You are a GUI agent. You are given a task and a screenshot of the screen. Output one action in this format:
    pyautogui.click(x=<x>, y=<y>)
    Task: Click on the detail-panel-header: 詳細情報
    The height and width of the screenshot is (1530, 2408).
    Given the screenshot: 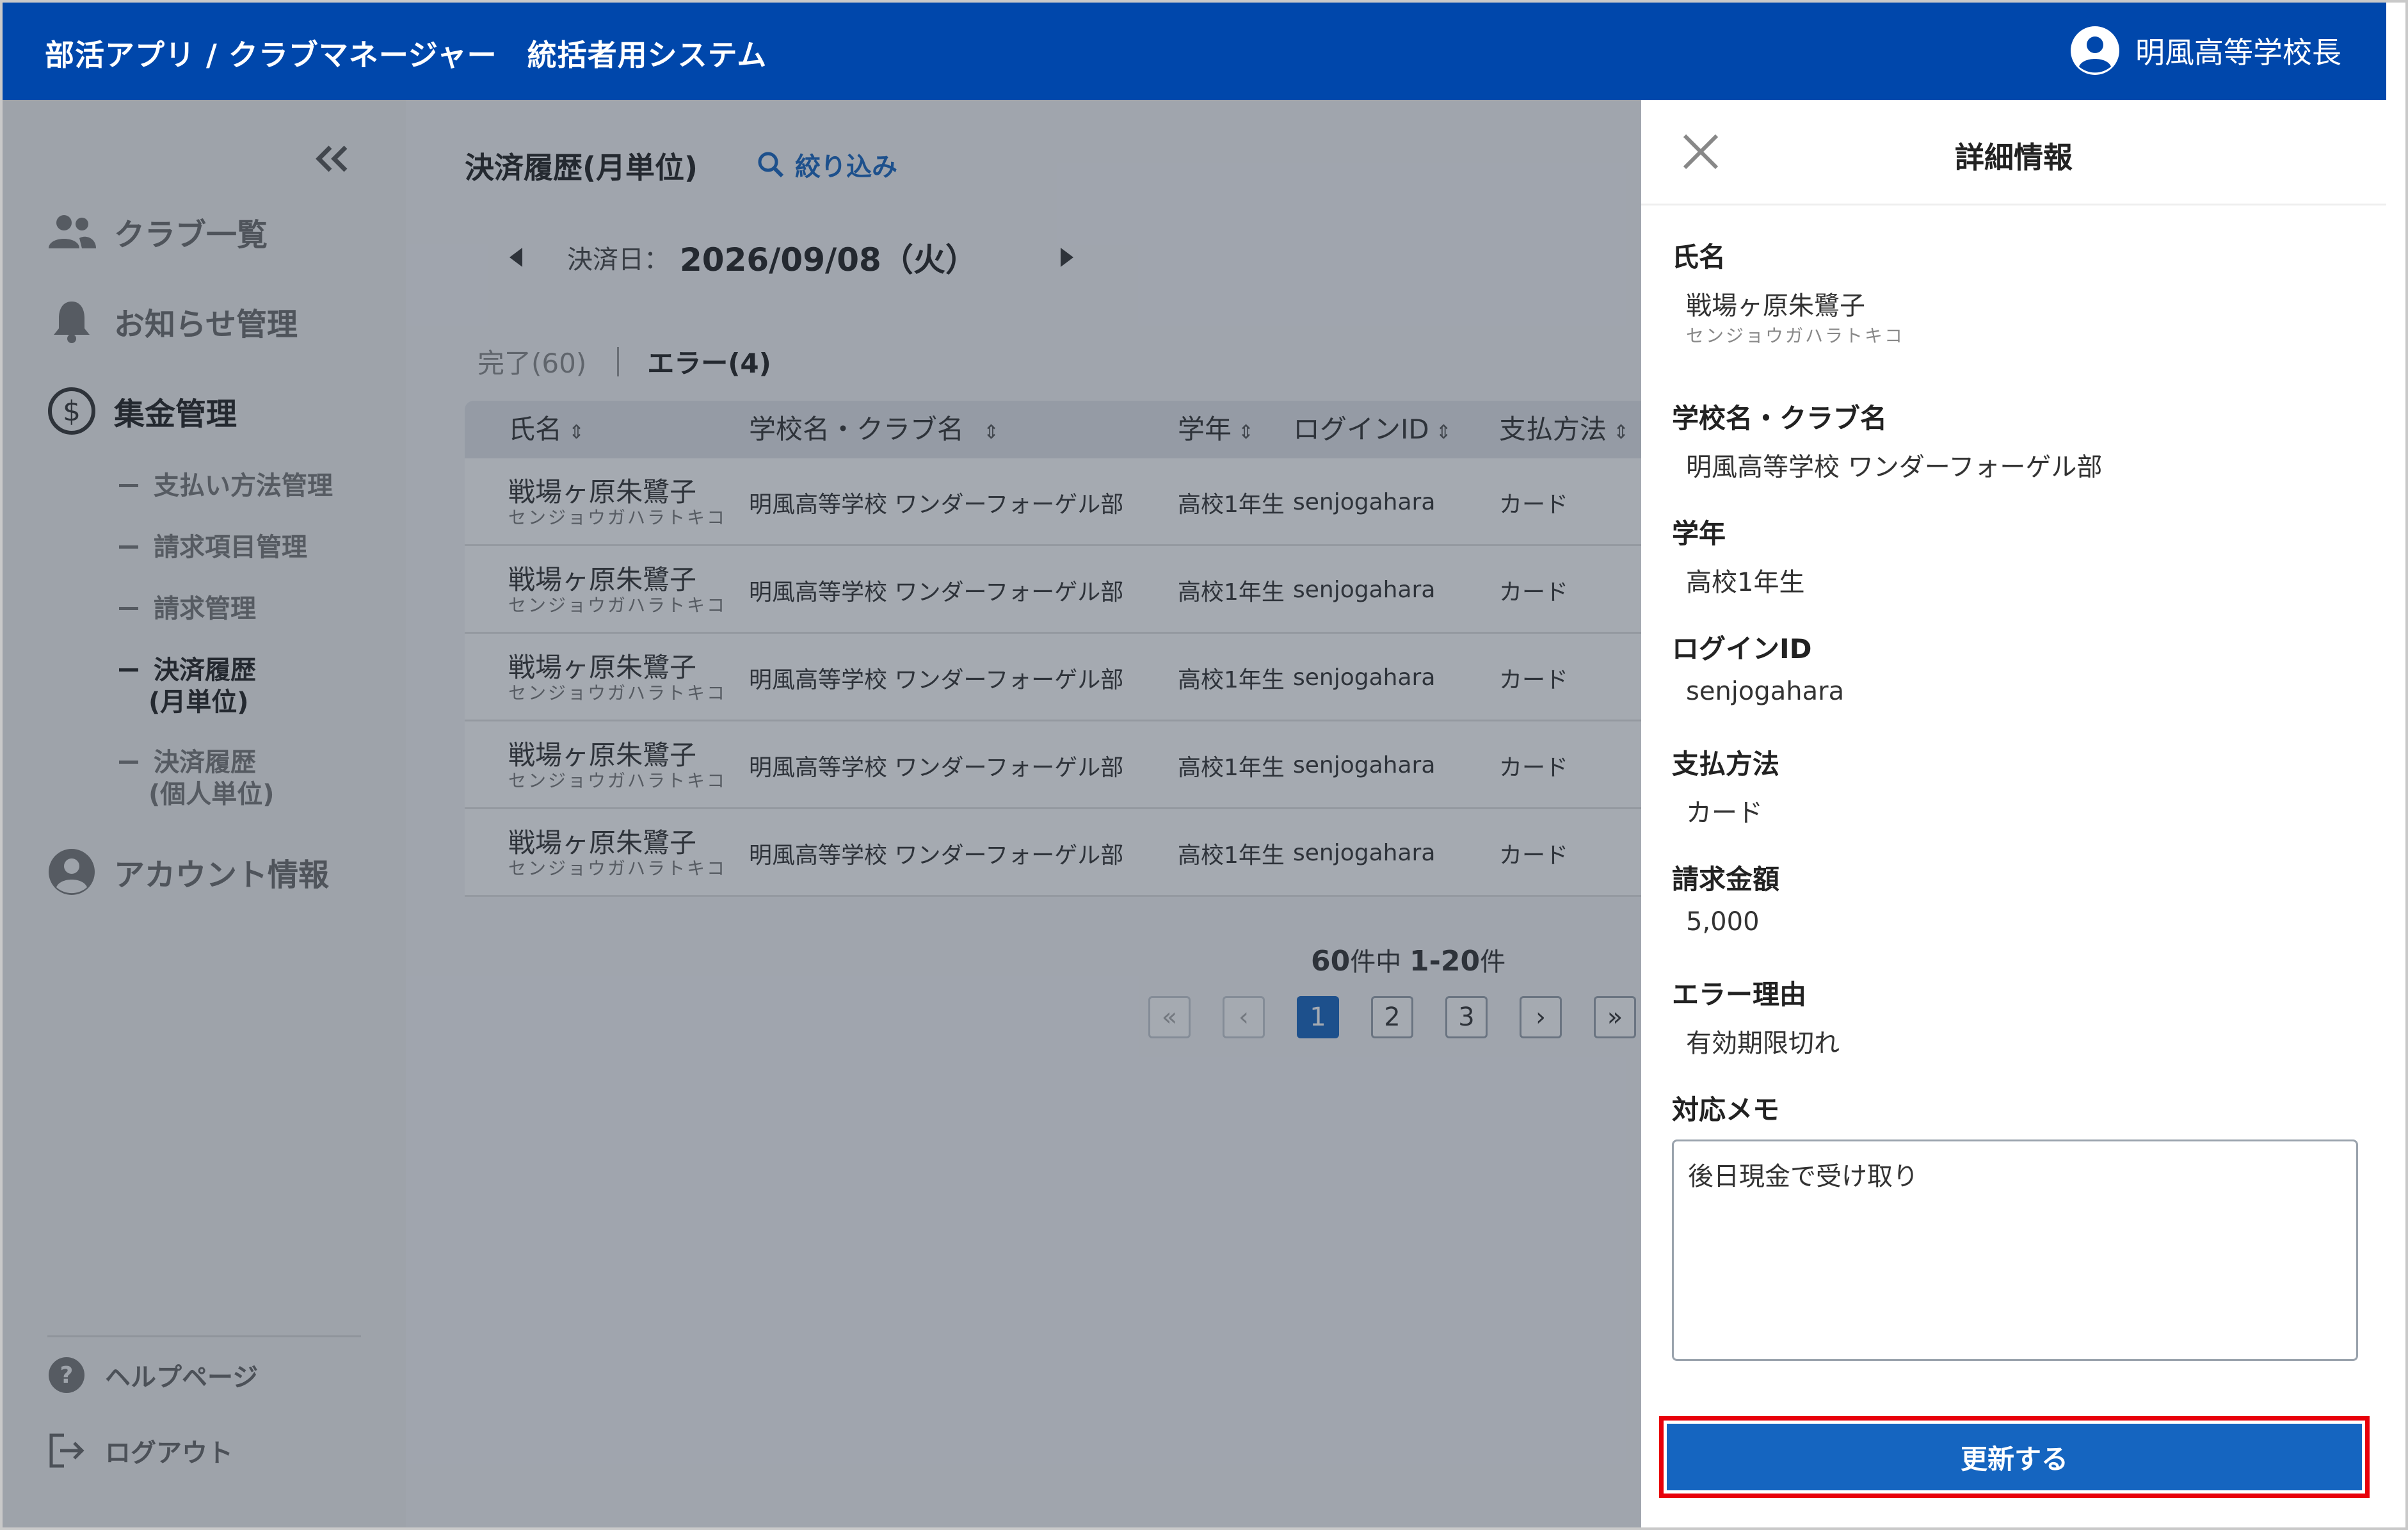 What is the action you would take?
    pyautogui.click(x=2013, y=152)
    